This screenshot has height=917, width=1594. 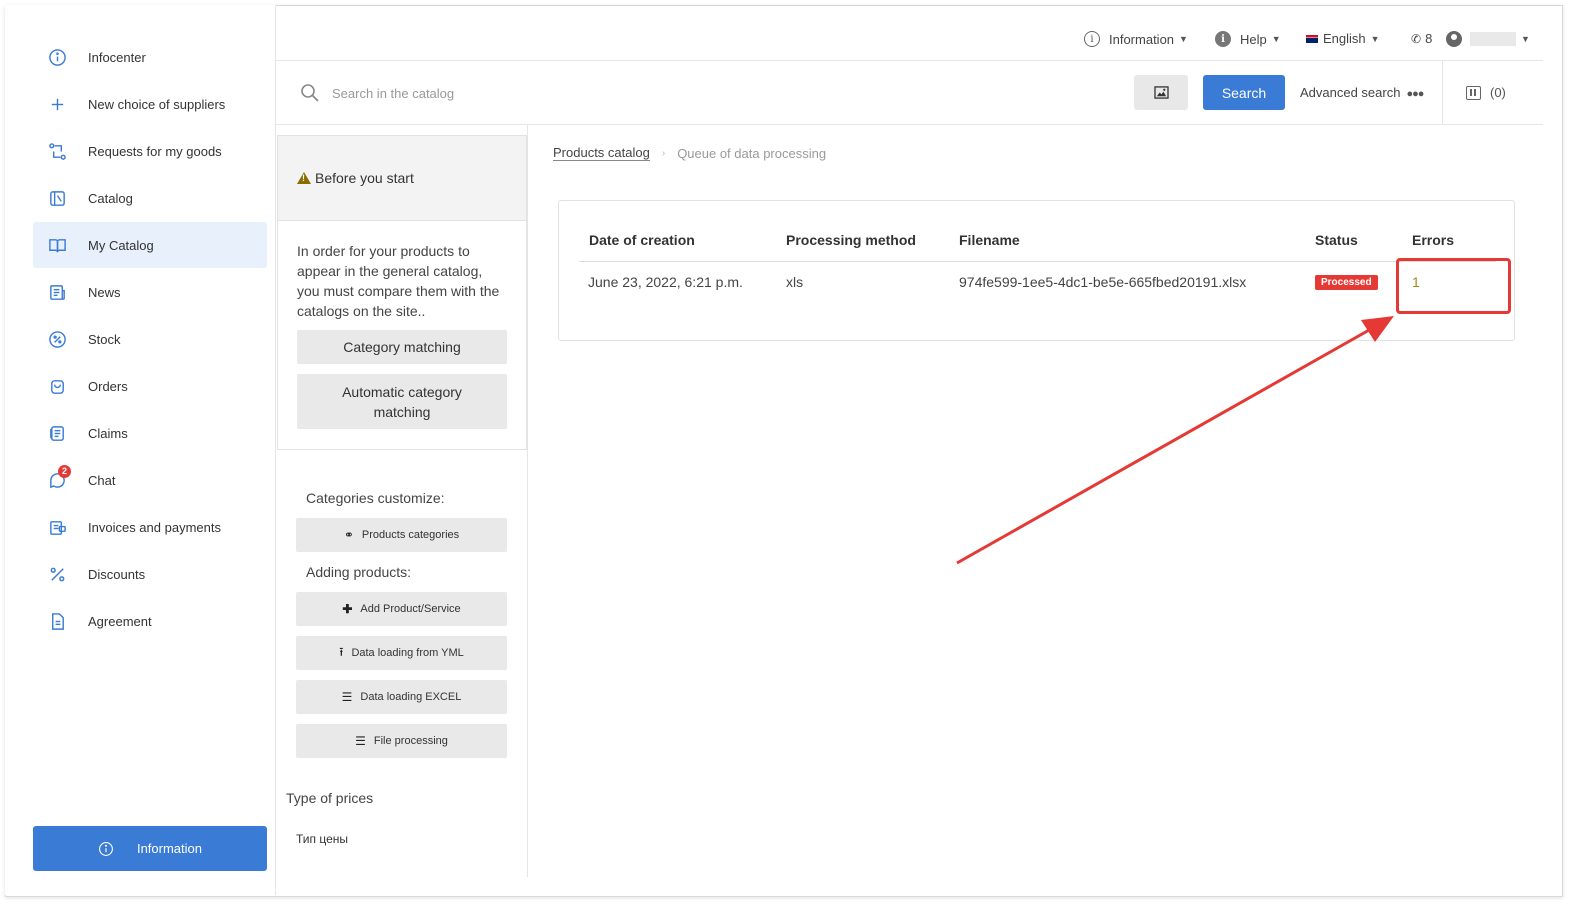 What do you see at coordinates (1486, 92) in the screenshot?
I see `compare-button: (0)` at bounding box center [1486, 92].